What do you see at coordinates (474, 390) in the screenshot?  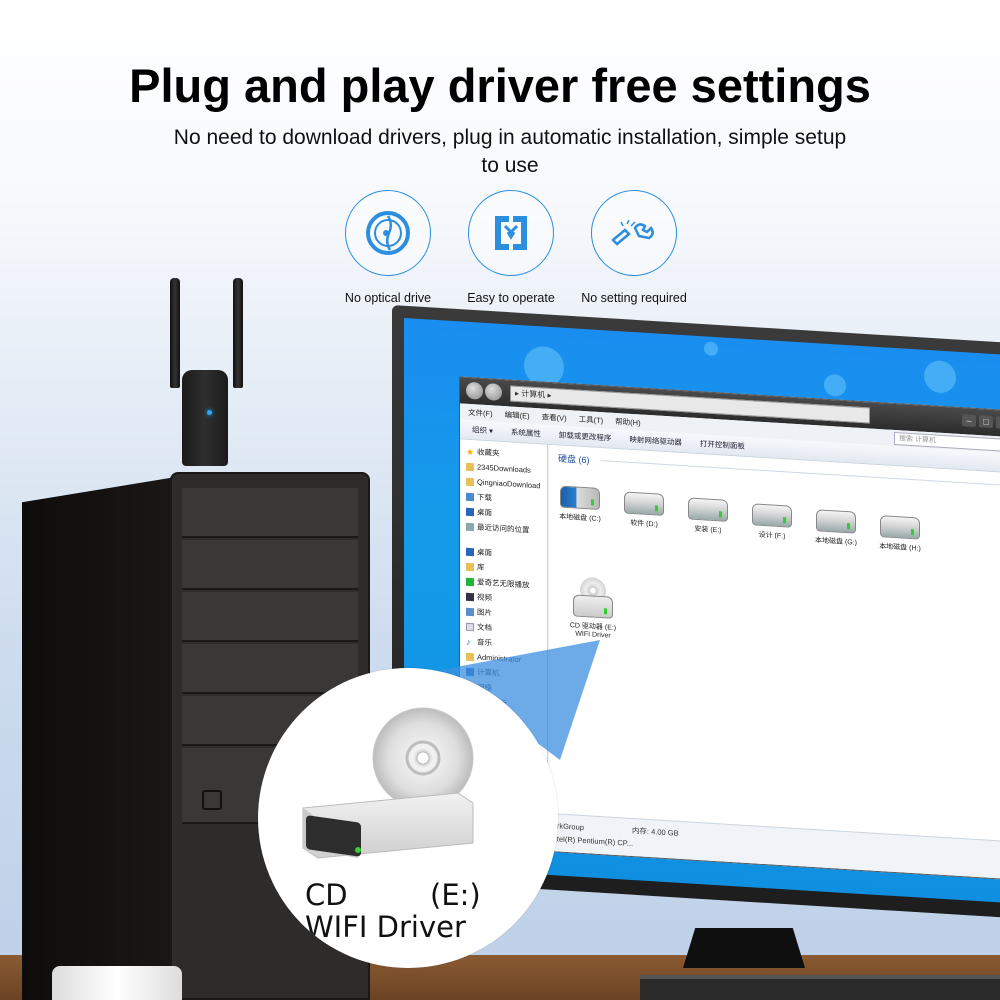 I see `back-button` at bounding box center [474, 390].